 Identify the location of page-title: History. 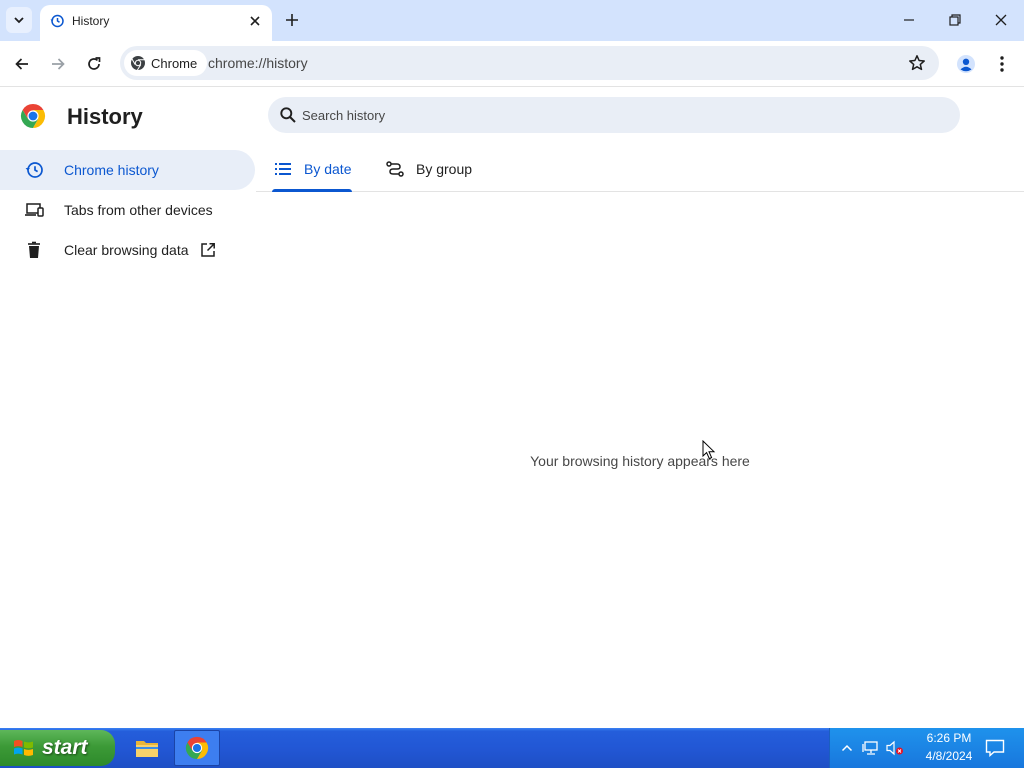
(105, 116).